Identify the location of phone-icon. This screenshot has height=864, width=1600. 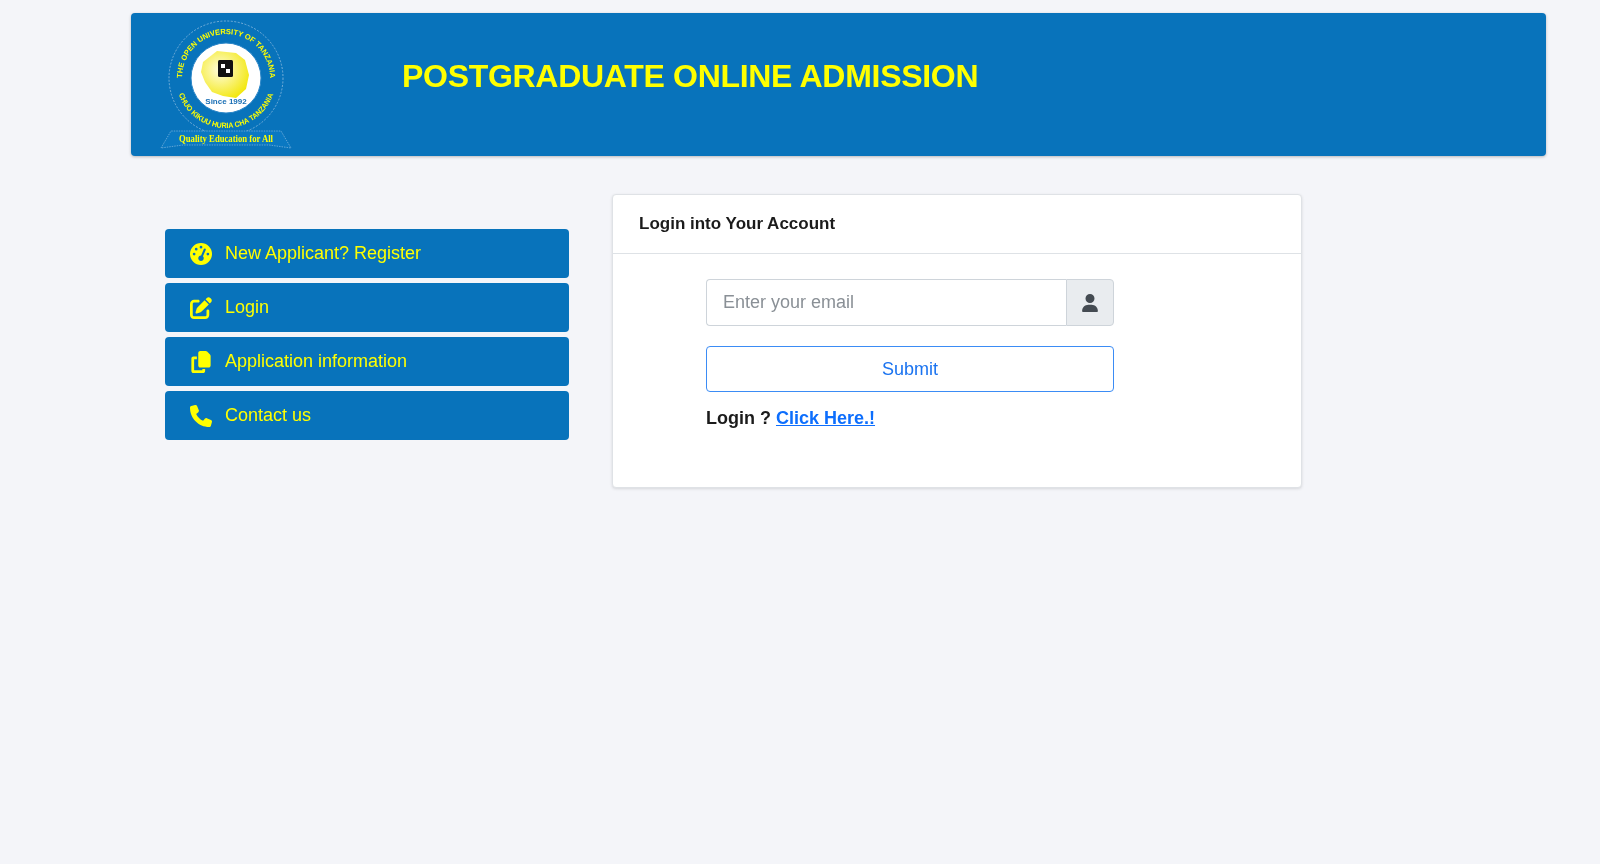
(201, 415).